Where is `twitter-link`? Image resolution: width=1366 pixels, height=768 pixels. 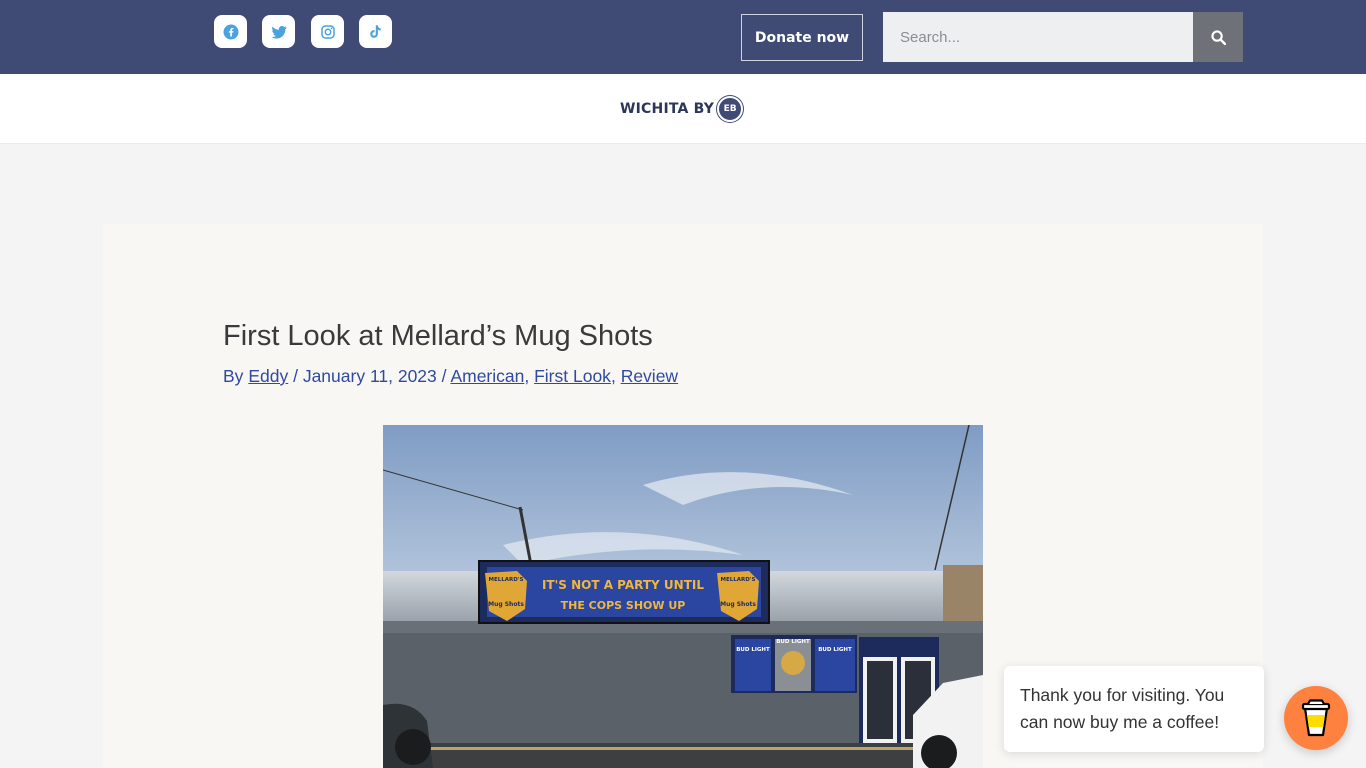 twitter-link is located at coordinates (278, 31).